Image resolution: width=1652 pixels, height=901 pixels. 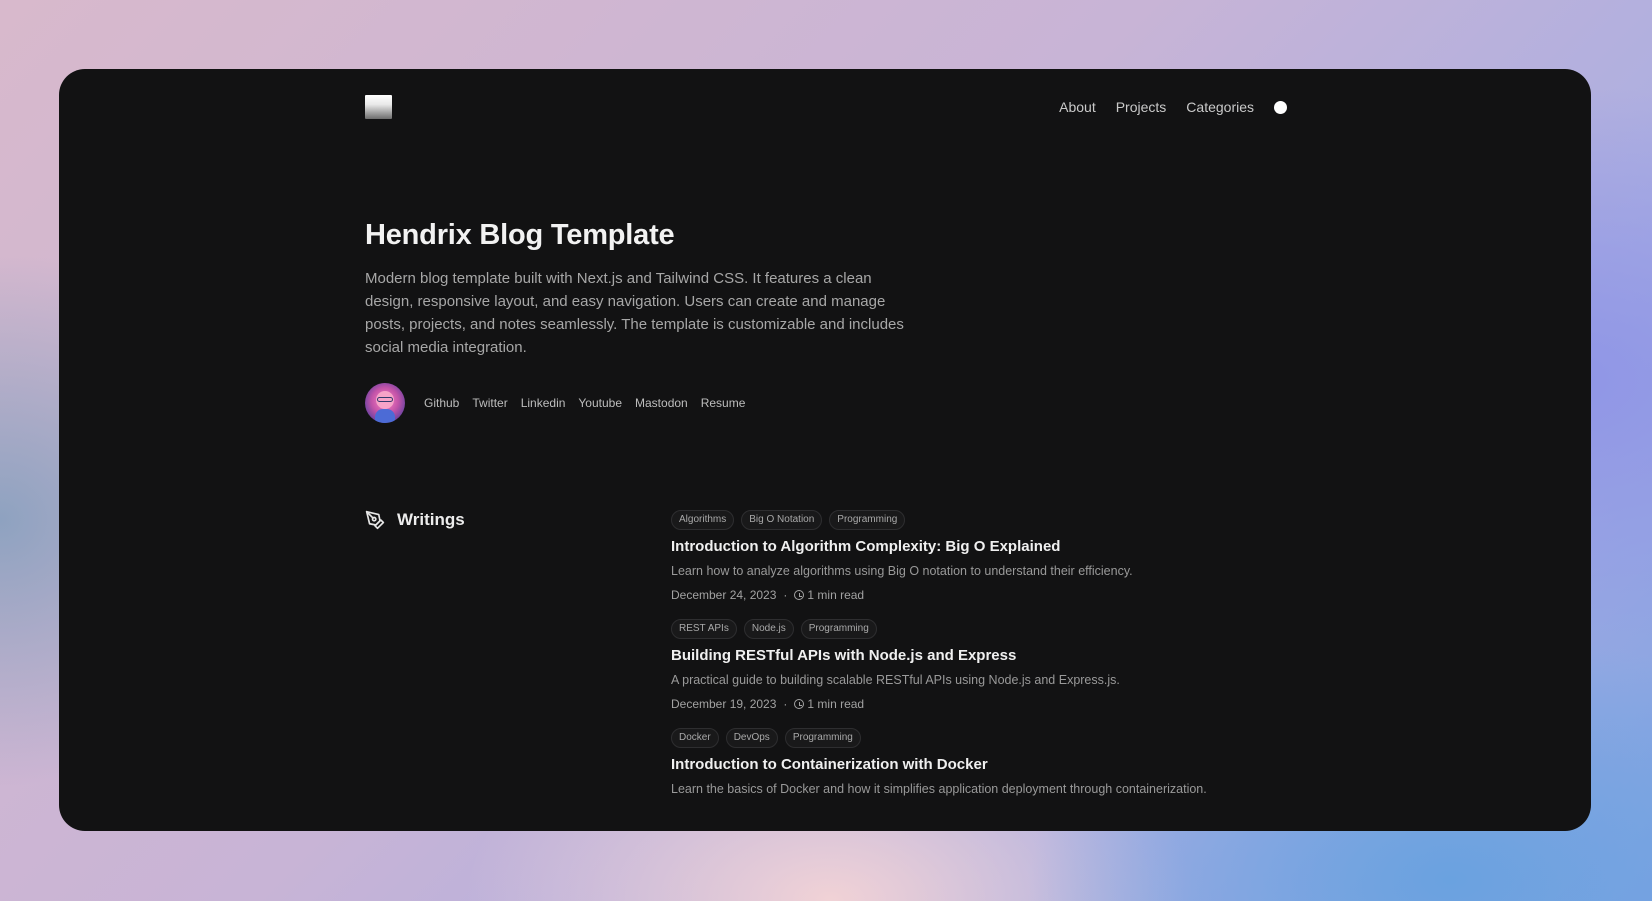 I want to click on social-link-linkedin: Linkedin, so click(x=543, y=403).